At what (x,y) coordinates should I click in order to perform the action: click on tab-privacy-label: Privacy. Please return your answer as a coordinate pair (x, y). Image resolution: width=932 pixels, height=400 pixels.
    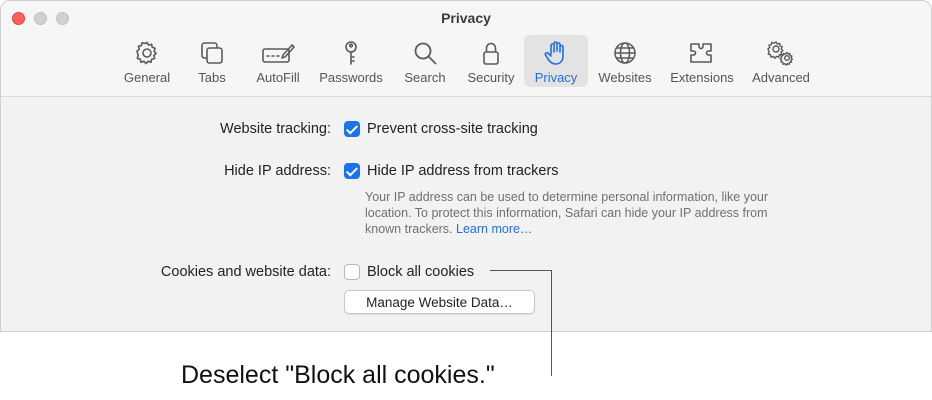
    Looking at the image, I should click on (556, 77).